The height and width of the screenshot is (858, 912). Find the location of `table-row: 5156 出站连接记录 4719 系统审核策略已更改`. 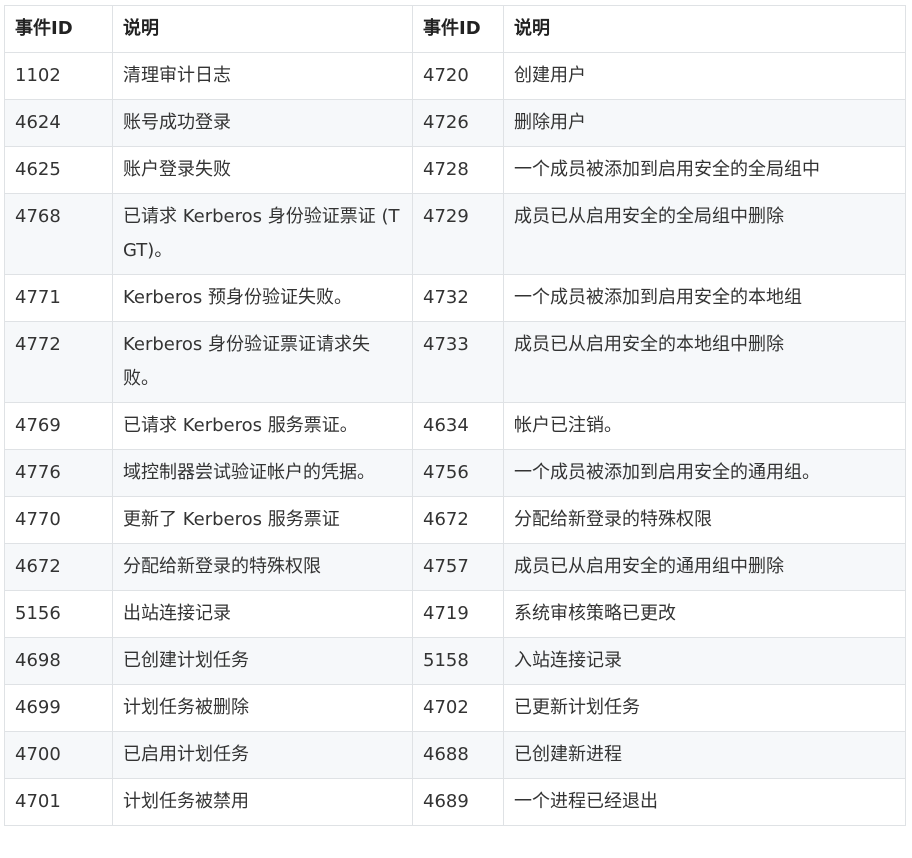

table-row: 5156 出站连接记录 4719 系统审核策略已更改 is located at coordinates (455, 614).